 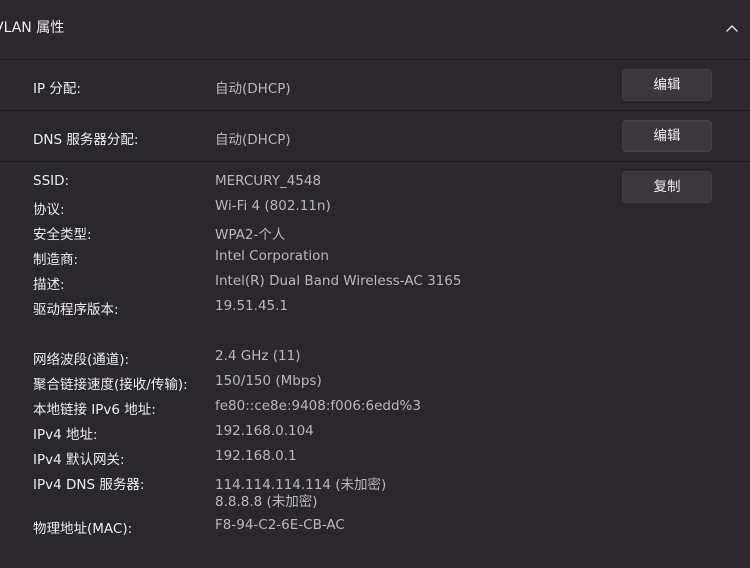 What do you see at coordinates (268, 181) in the screenshot?
I see `prop-value: MERCURY_4548` at bounding box center [268, 181].